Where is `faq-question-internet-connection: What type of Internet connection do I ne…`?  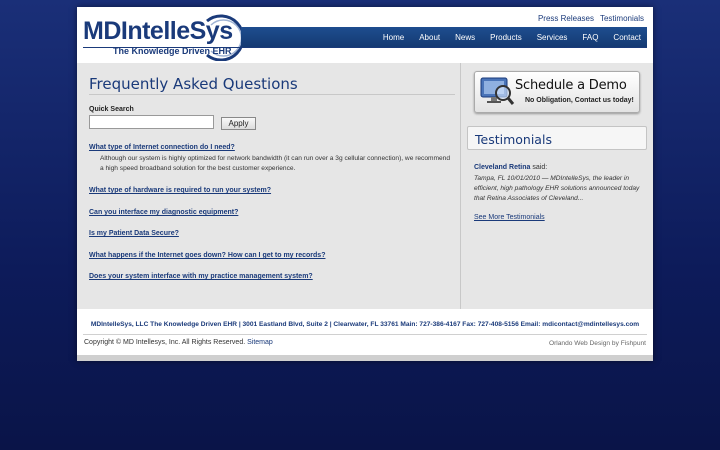 faq-question-internet-connection: What type of Internet connection do I ne… is located at coordinates (162, 147).